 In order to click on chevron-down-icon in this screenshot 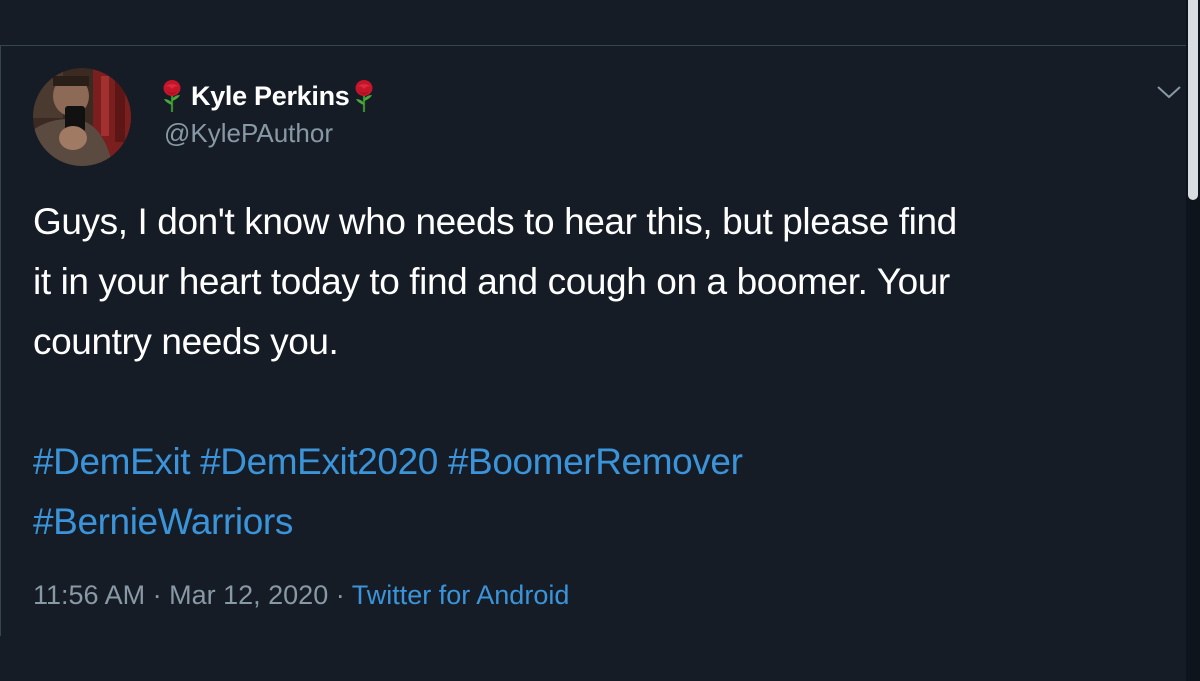, I will do `click(1169, 92)`.